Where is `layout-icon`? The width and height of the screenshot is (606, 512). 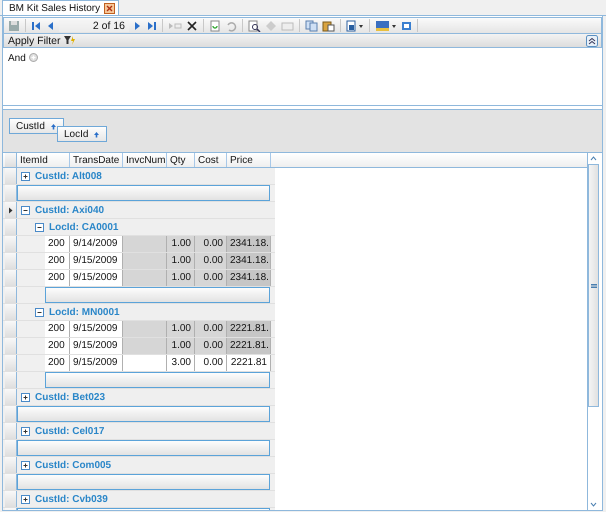
layout-icon is located at coordinates (386, 26).